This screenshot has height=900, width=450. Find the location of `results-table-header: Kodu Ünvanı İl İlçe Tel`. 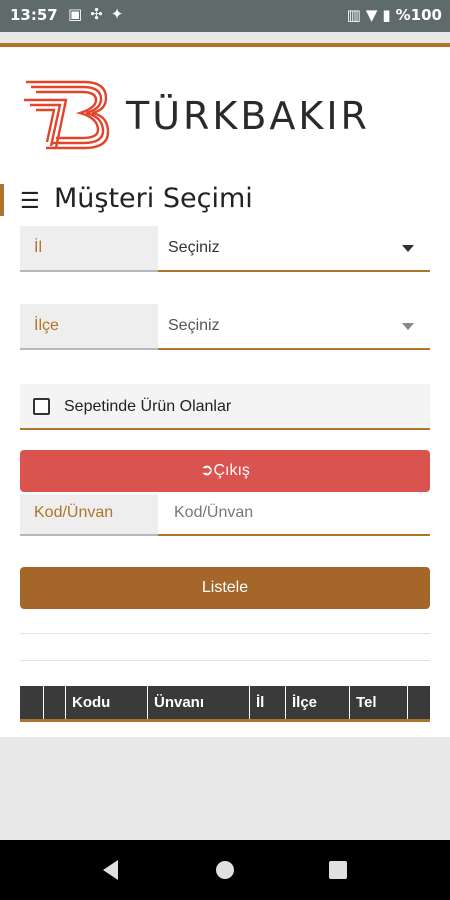

results-table-header: Kodu Ünvanı İl İlçe Tel is located at coordinates (225, 704).